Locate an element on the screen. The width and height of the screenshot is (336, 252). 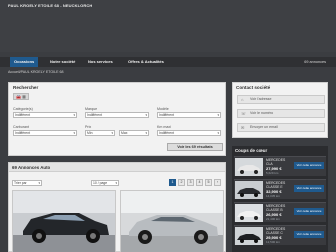
page-4: 4 is located at coordinates (199, 182).